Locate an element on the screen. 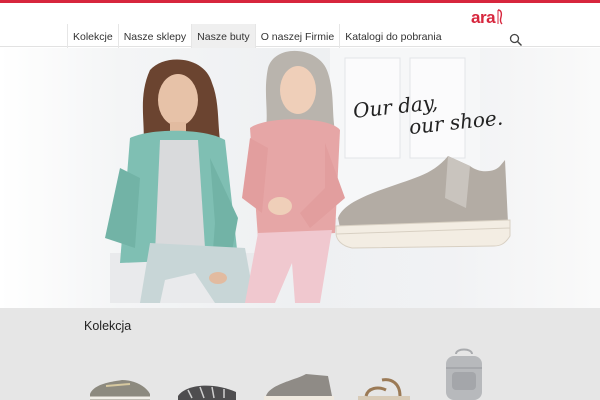 Image resolution: width=600 pixels, height=400 pixels. nav-item-o-naszej-firmie: O naszej Firmie is located at coordinates (297, 37).